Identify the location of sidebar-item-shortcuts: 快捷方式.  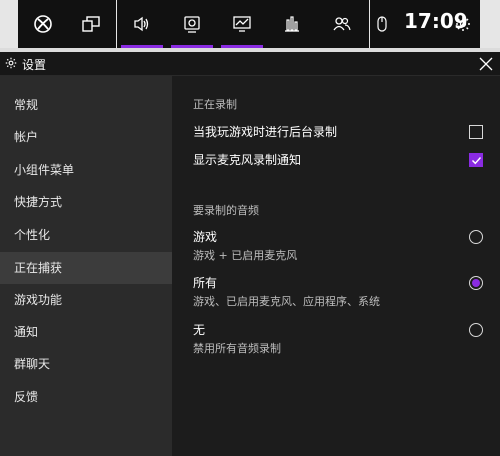
(86, 202).